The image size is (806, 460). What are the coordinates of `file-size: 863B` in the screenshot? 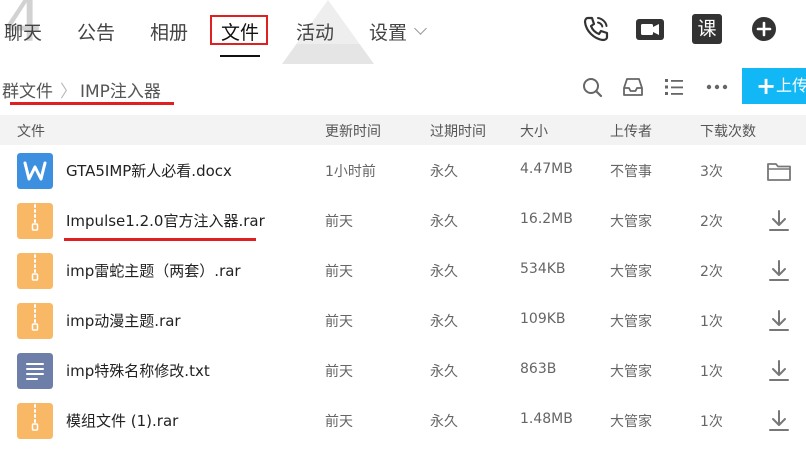 It's located at (538, 369).